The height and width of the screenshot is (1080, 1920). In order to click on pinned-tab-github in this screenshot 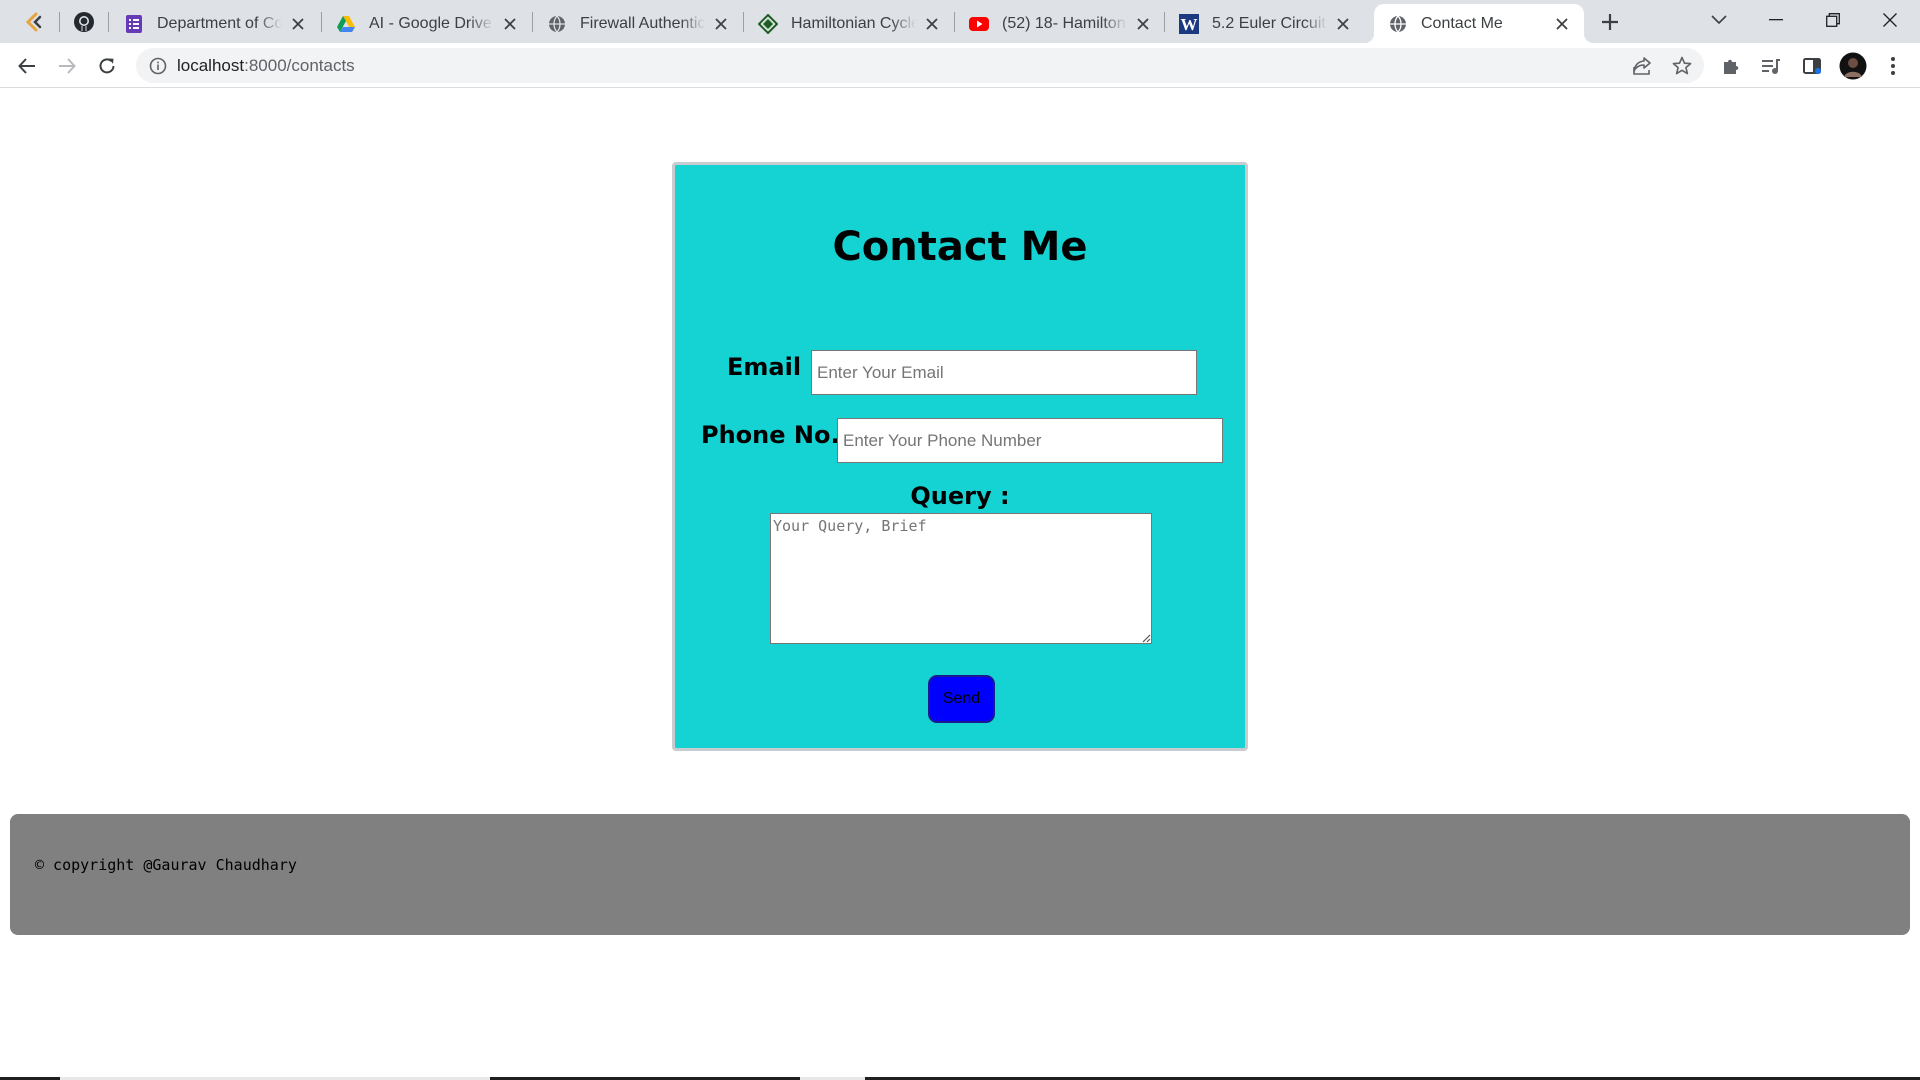, I will do `click(84, 21)`.